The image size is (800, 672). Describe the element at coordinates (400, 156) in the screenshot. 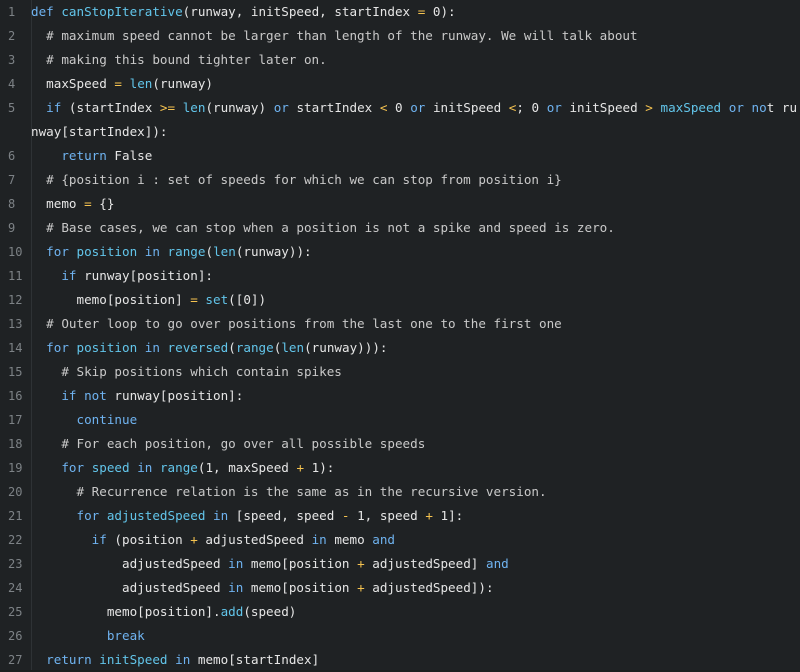

I see `code-line: 6 return False` at that location.